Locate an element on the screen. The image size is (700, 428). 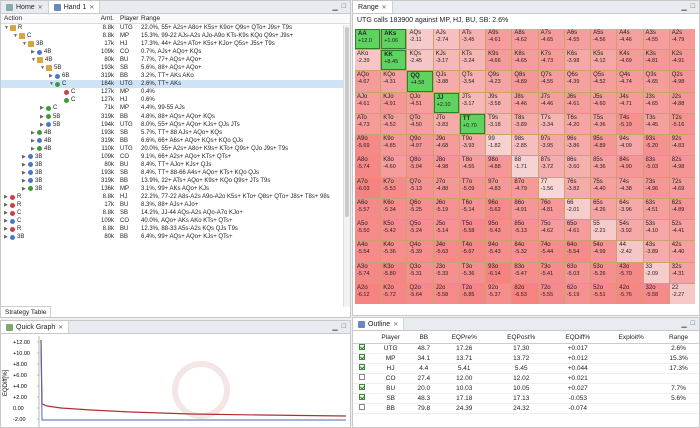
hand-cell: AJo -4.61 is located at coordinates (368, 102).